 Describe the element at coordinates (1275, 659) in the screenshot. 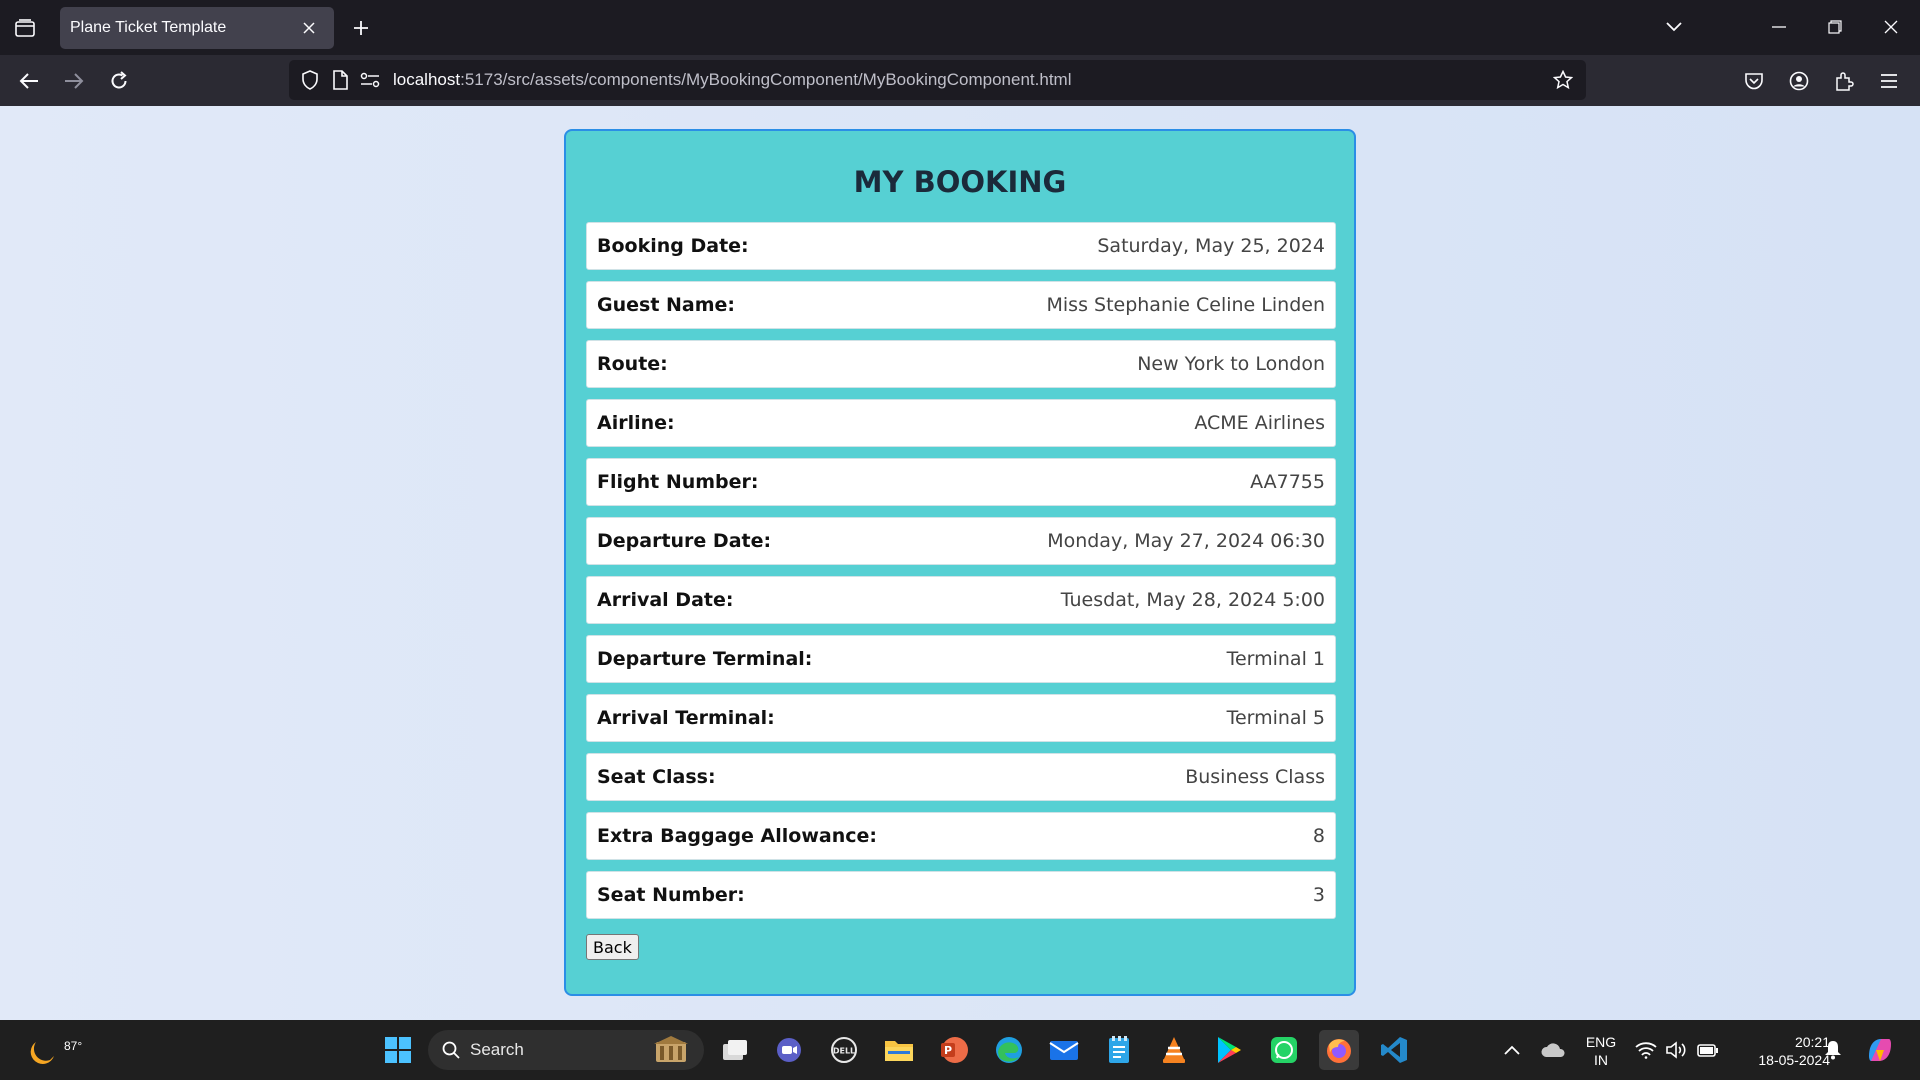

I see `row-value: Terminal 1` at that location.